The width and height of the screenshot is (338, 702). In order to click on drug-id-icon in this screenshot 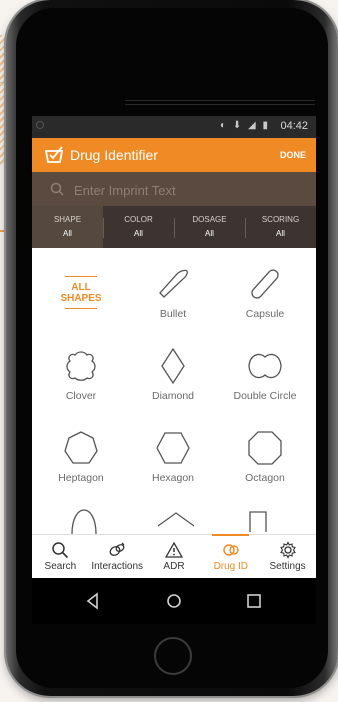, I will do `click(231, 550)`.